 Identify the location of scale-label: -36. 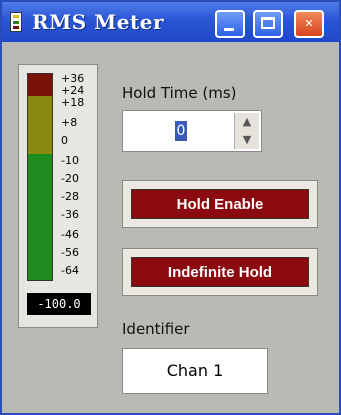
(70, 214).